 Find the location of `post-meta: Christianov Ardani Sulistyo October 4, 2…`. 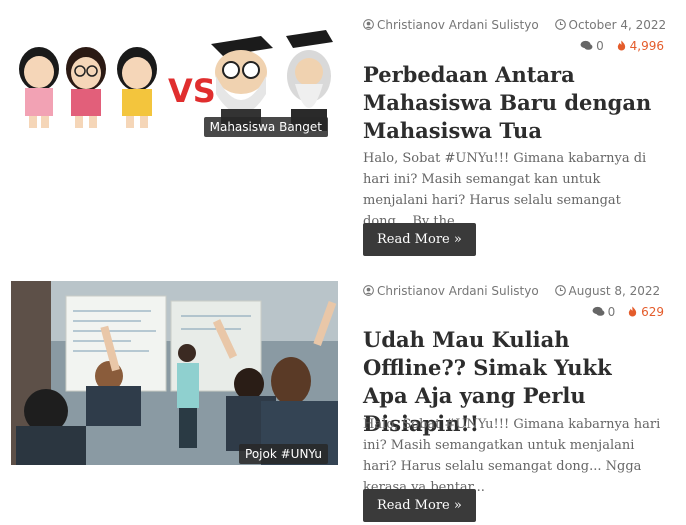

post-meta: Christianov Ardani Sulistyo October 4, 2… is located at coordinates (520, 25).